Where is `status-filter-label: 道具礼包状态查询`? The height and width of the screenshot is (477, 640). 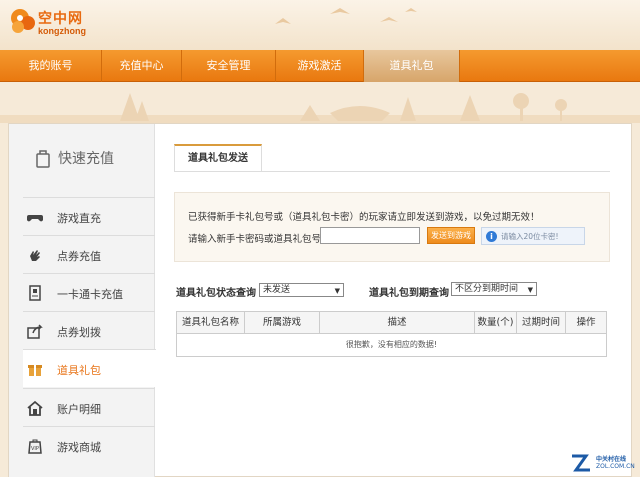 status-filter-label: 道具礼包状态查询 is located at coordinates (216, 293).